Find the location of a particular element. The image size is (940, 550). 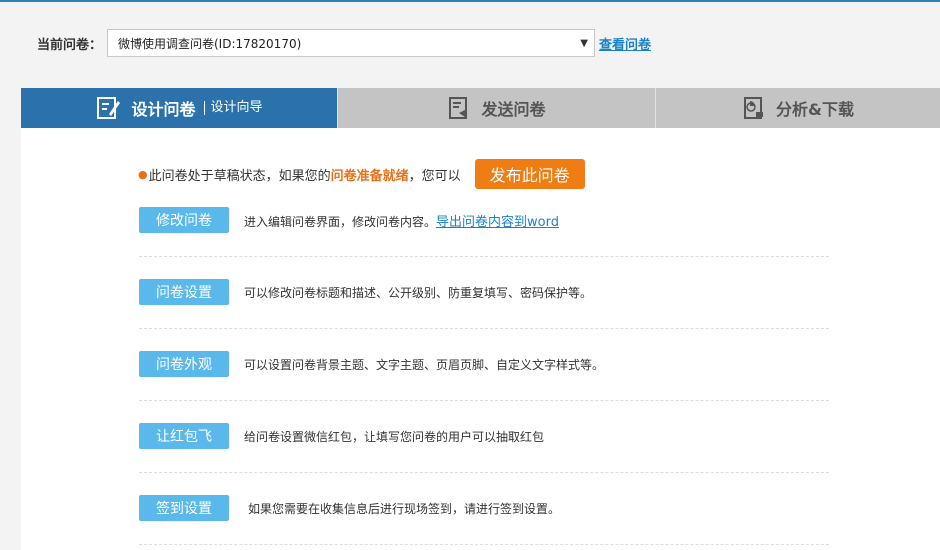

red-packet-desc: 给问卷设置微信红包，让填写您问卷的用户可以抽取红包 is located at coordinates (394, 436).